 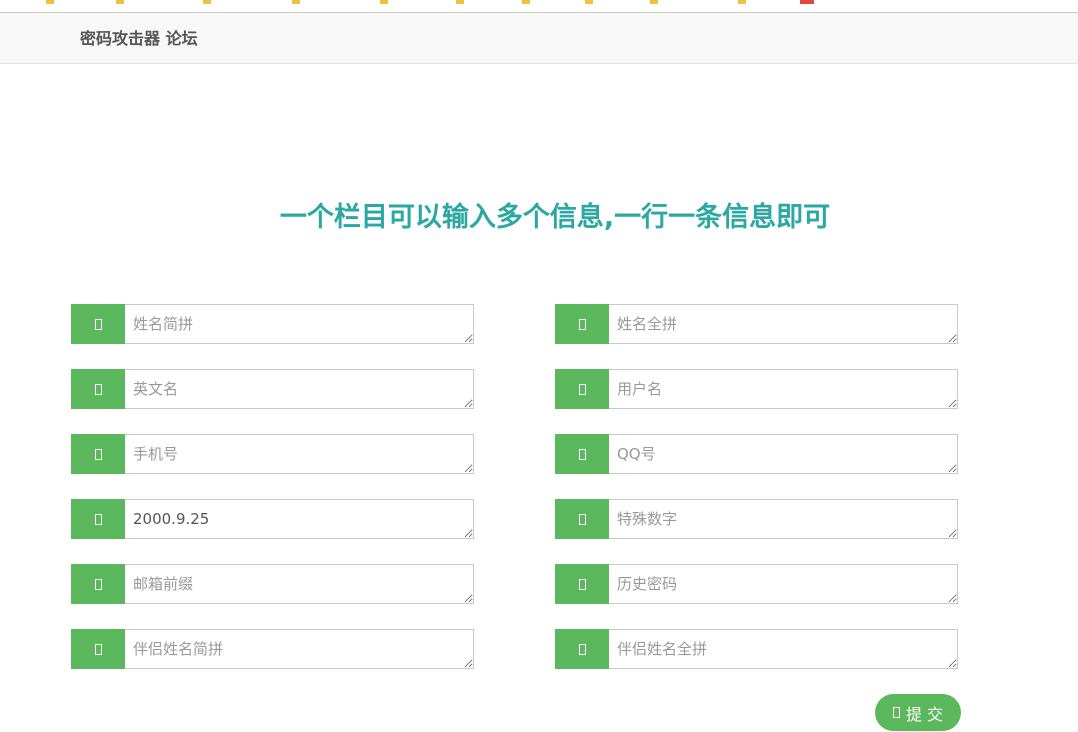 What do you see at coordinates (783, 389) in the screenshot?
I see `username-input` at bounding box center [783, 389].